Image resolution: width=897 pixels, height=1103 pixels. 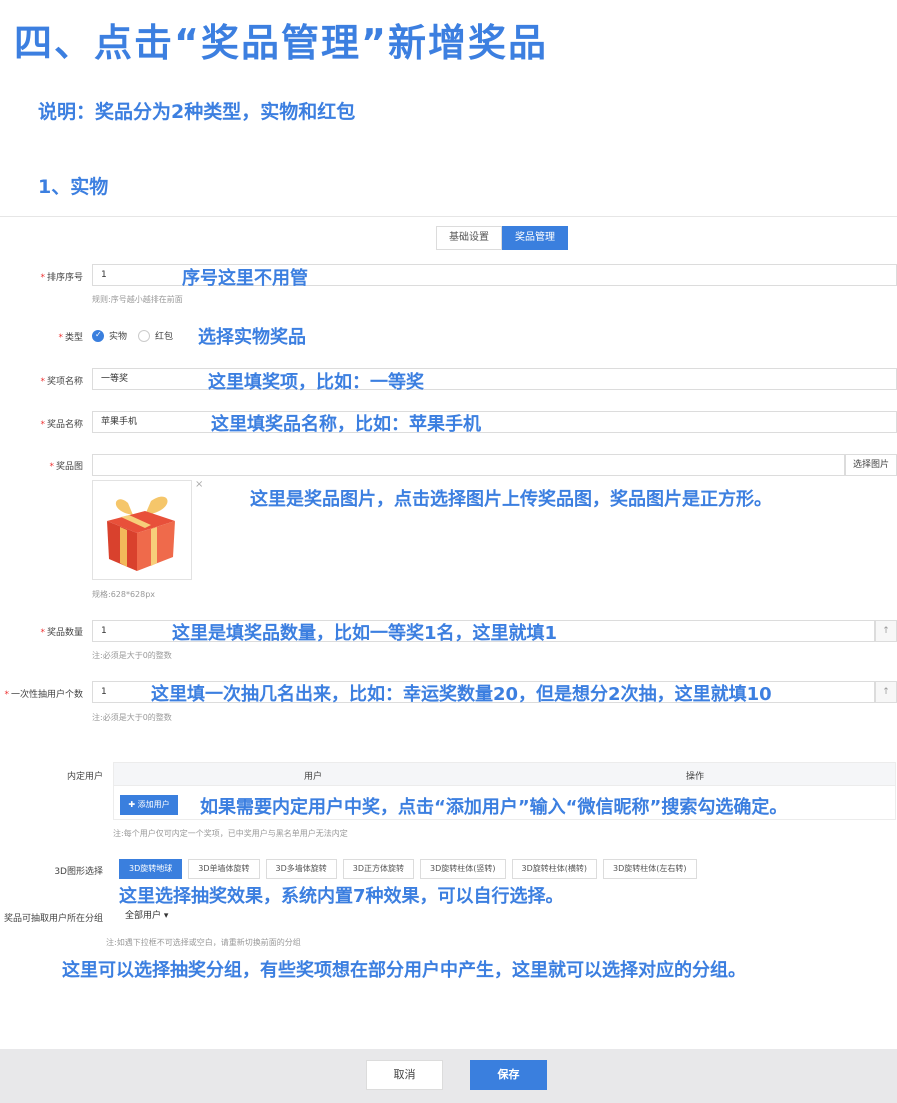 I want to click on item-label-text: 奖项名称, so click(x=64, y=382).